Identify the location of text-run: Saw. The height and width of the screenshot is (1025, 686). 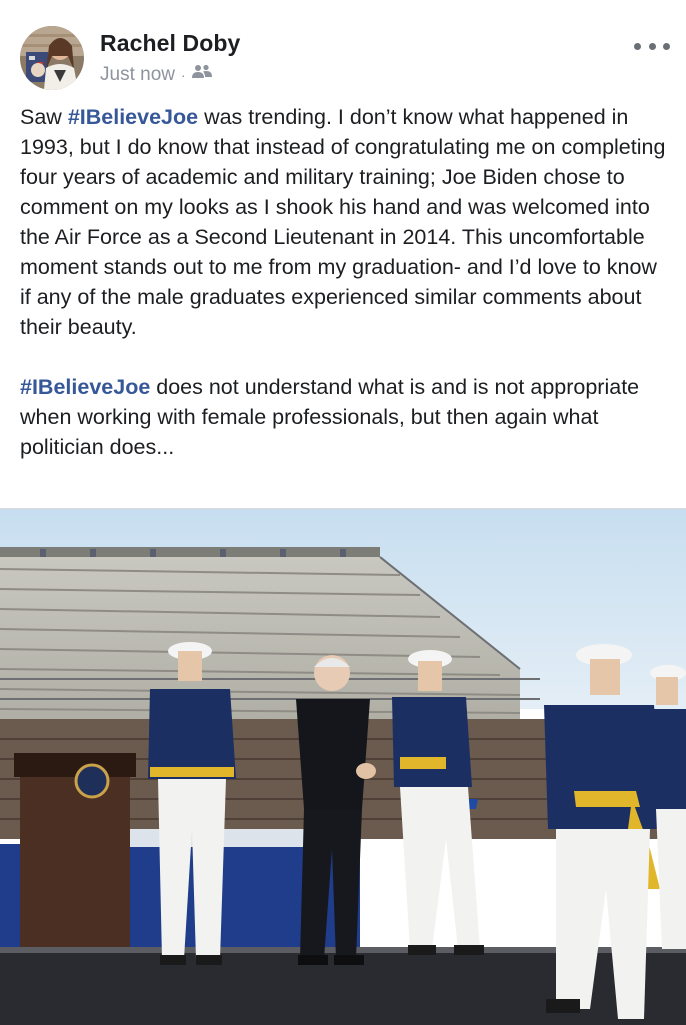
(44, 117).